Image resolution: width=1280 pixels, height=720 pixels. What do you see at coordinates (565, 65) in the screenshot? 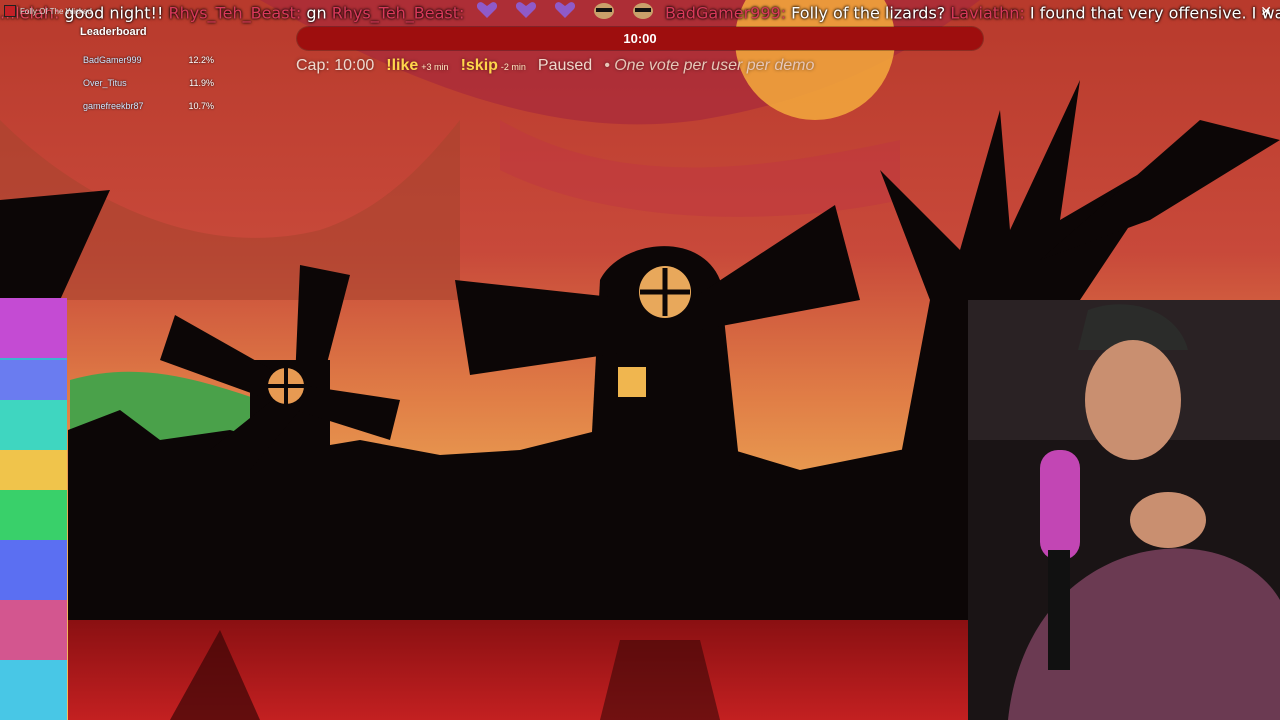
I see `status-text: Paused` at bounding box center [565, 65].